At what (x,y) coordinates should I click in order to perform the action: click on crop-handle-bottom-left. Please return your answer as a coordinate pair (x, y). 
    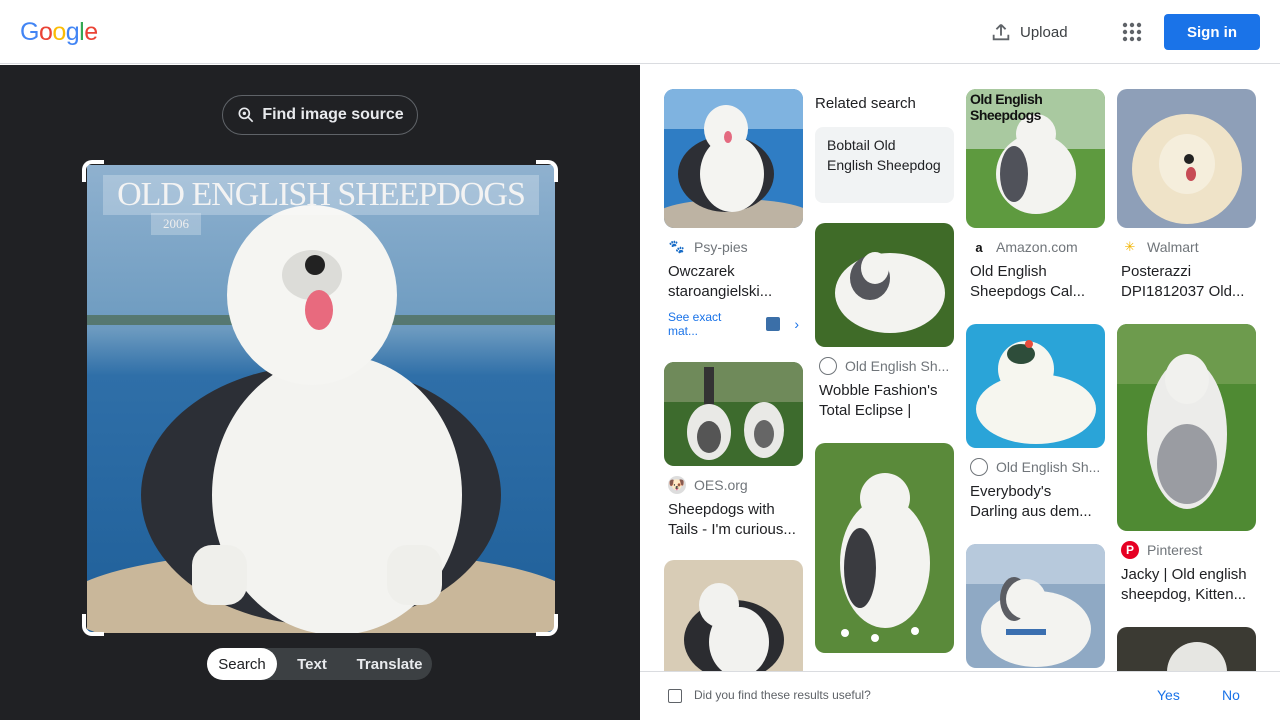
    Looking at the image, I should click on (93, 625).